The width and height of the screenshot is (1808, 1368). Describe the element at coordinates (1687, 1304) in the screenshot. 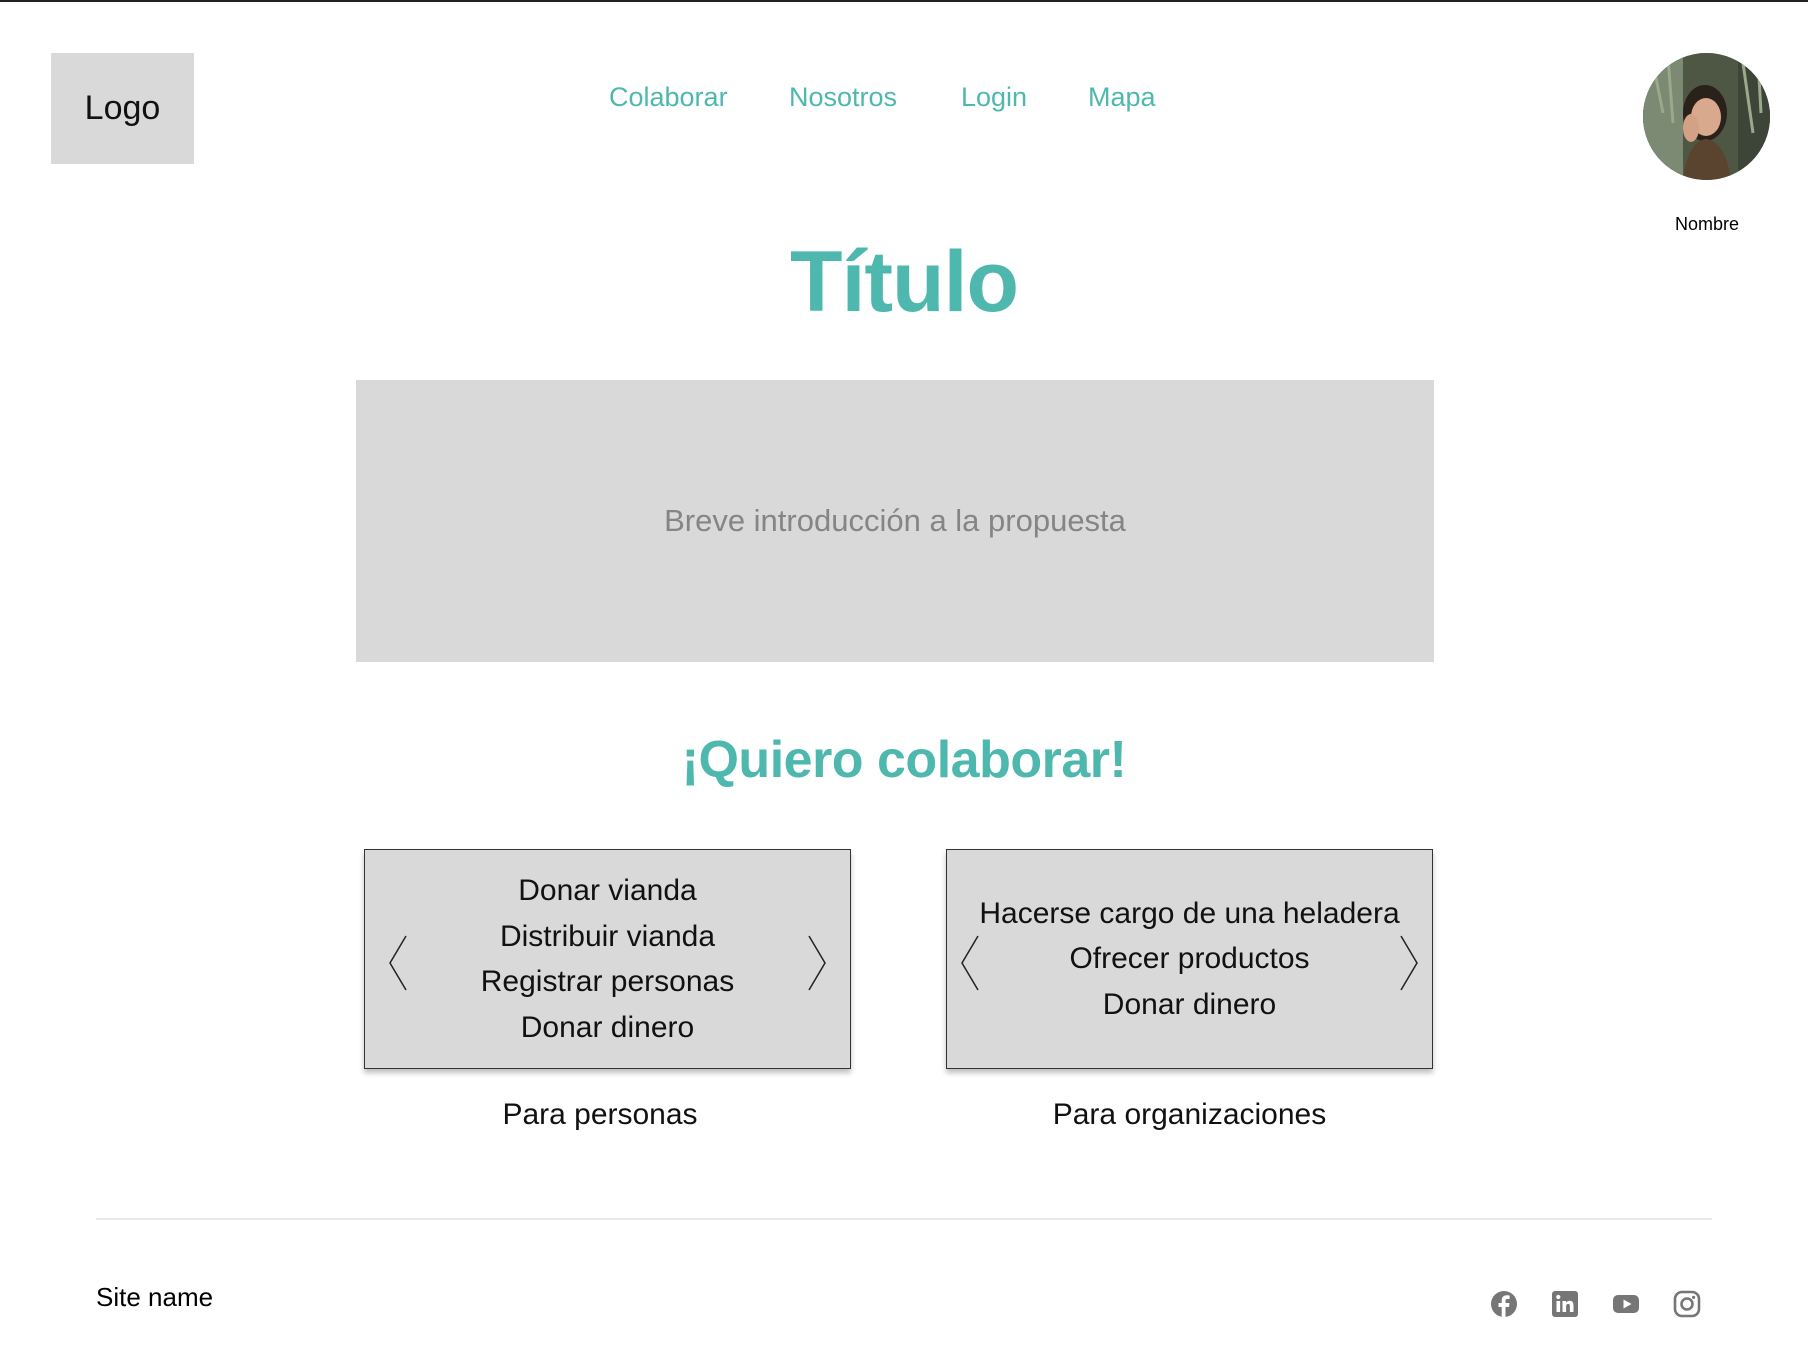

I see `instagram-icon` at that location.